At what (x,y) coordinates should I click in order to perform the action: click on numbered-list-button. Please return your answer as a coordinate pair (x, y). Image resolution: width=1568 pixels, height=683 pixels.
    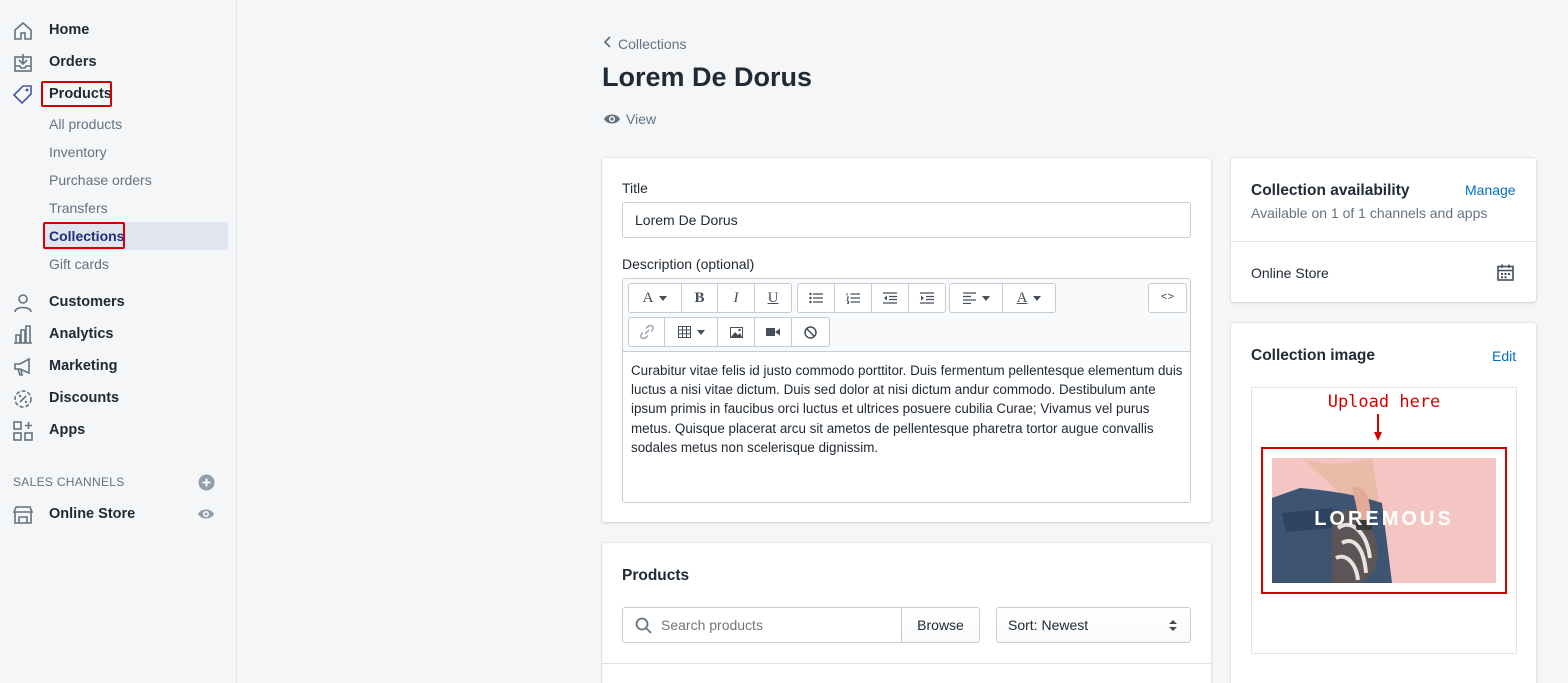
    Looking at the image, I should click on (853, 298).